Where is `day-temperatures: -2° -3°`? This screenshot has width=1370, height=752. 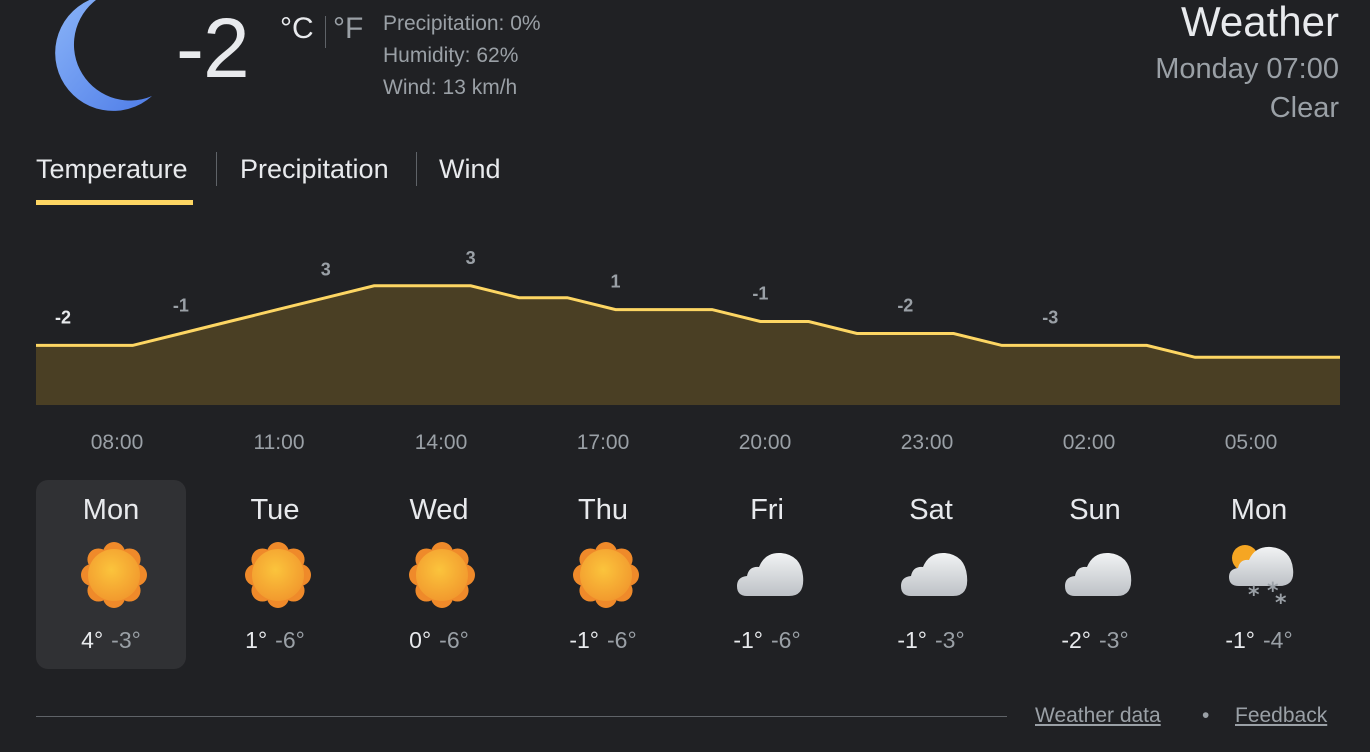
day-temperatures: -2° -3° is located at coordinates (1095, 640).